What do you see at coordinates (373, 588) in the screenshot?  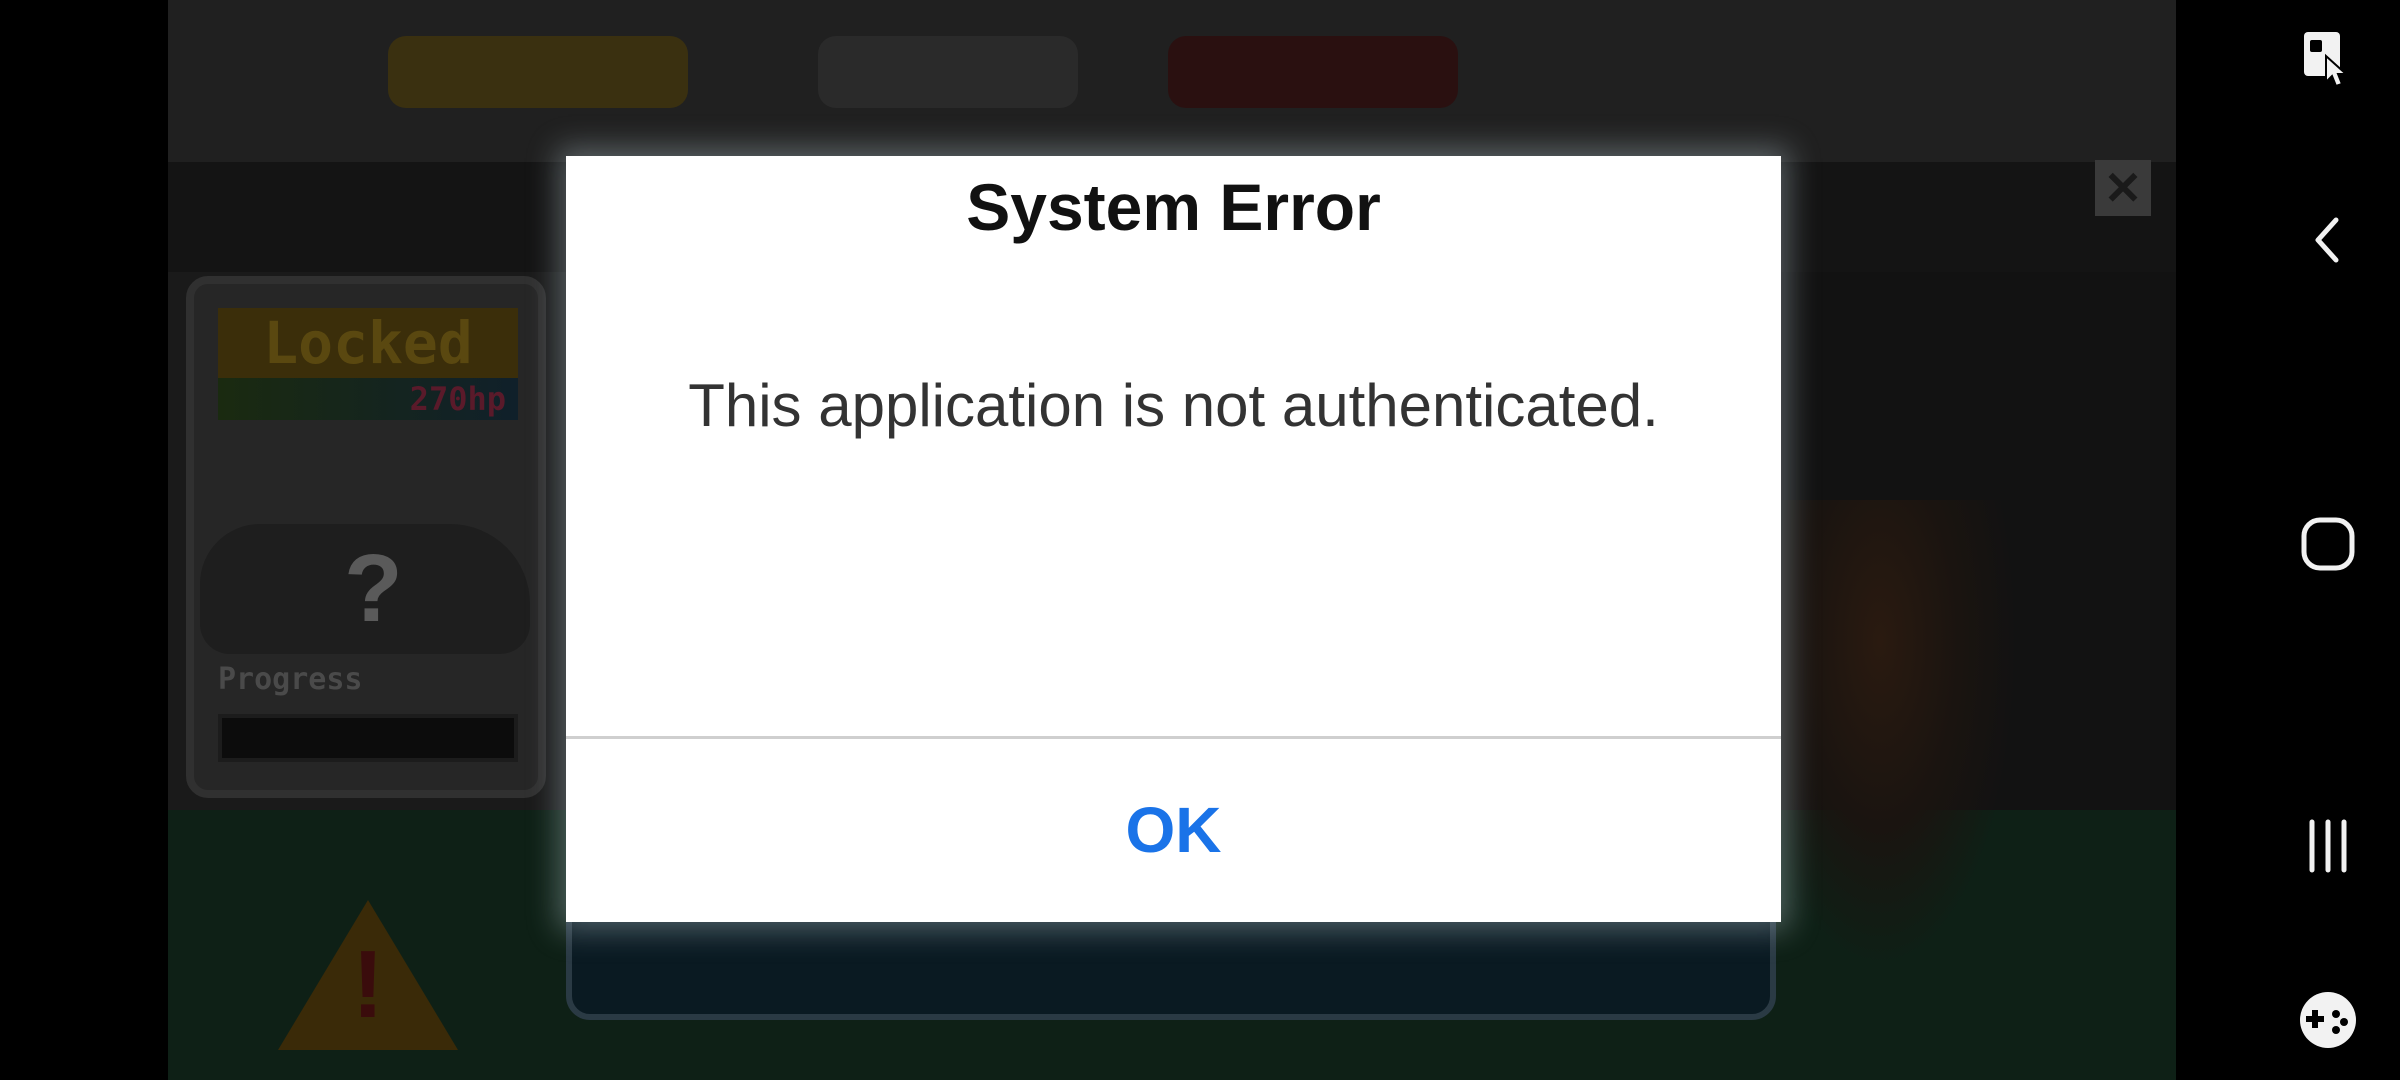 I see `mystery-icon: ?` at bounding box center [373, 588].